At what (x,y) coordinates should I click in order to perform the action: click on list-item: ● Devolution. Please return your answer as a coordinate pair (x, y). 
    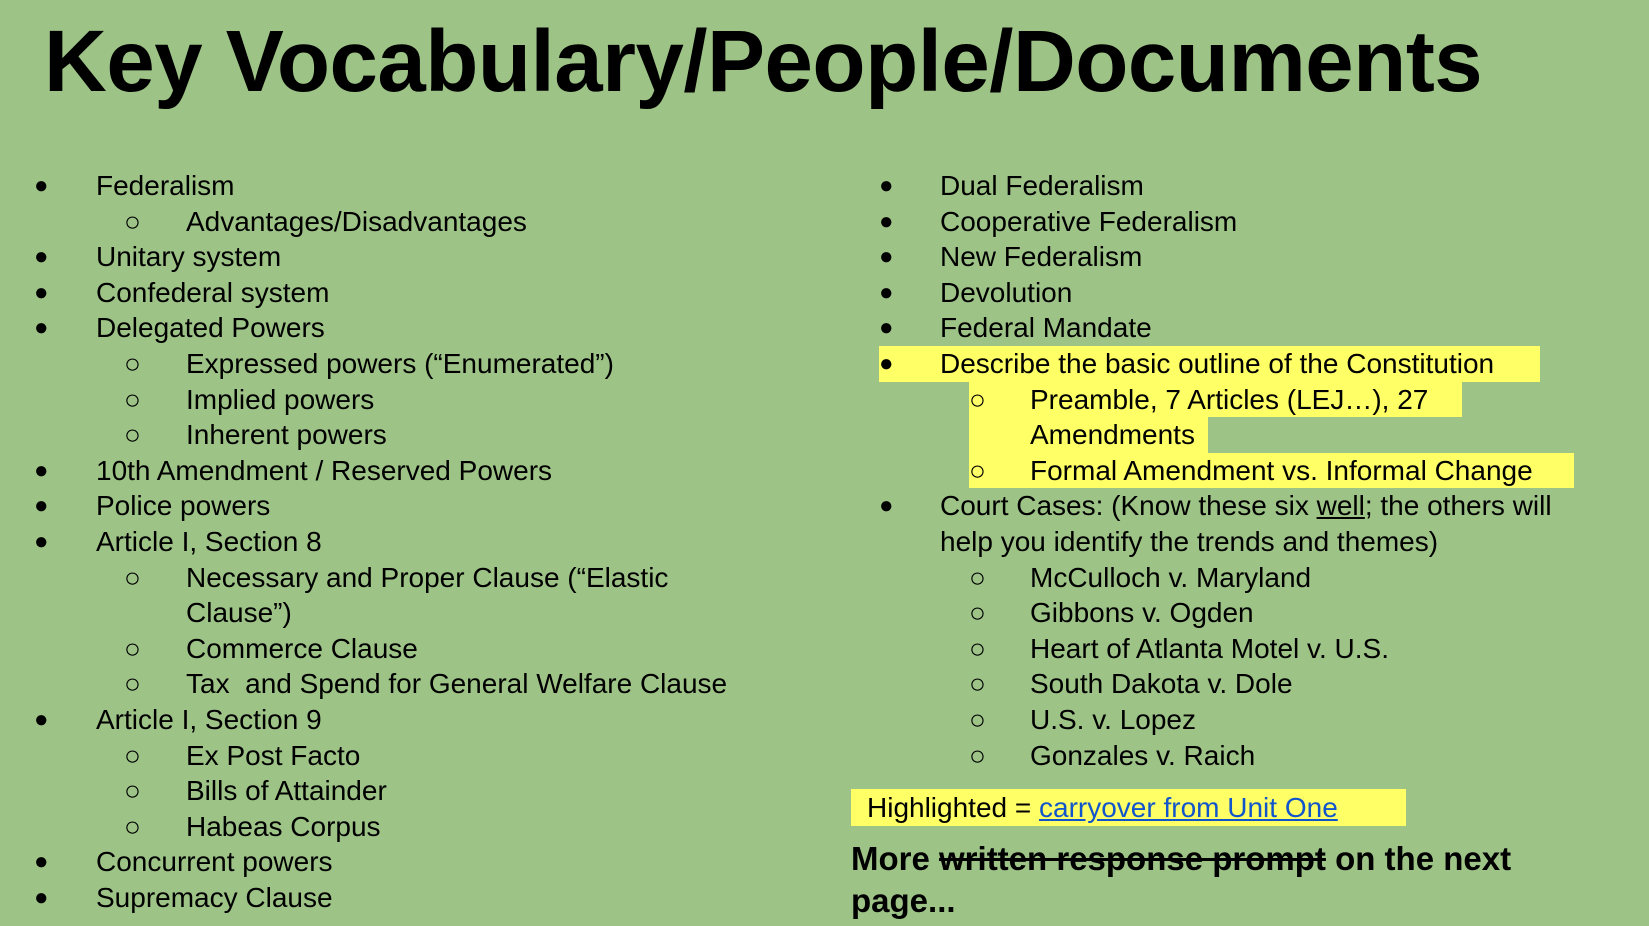
    Looking at the image, I should click on (1235, 293).